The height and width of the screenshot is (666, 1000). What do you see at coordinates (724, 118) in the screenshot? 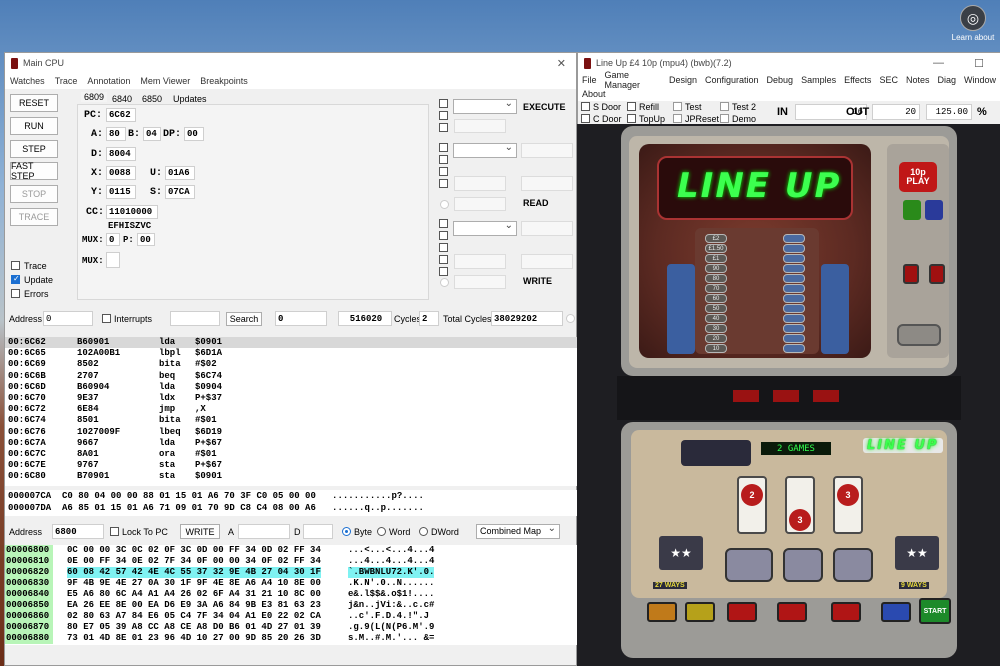
I see `demo-checkbox` at bounding box center [724, 118].